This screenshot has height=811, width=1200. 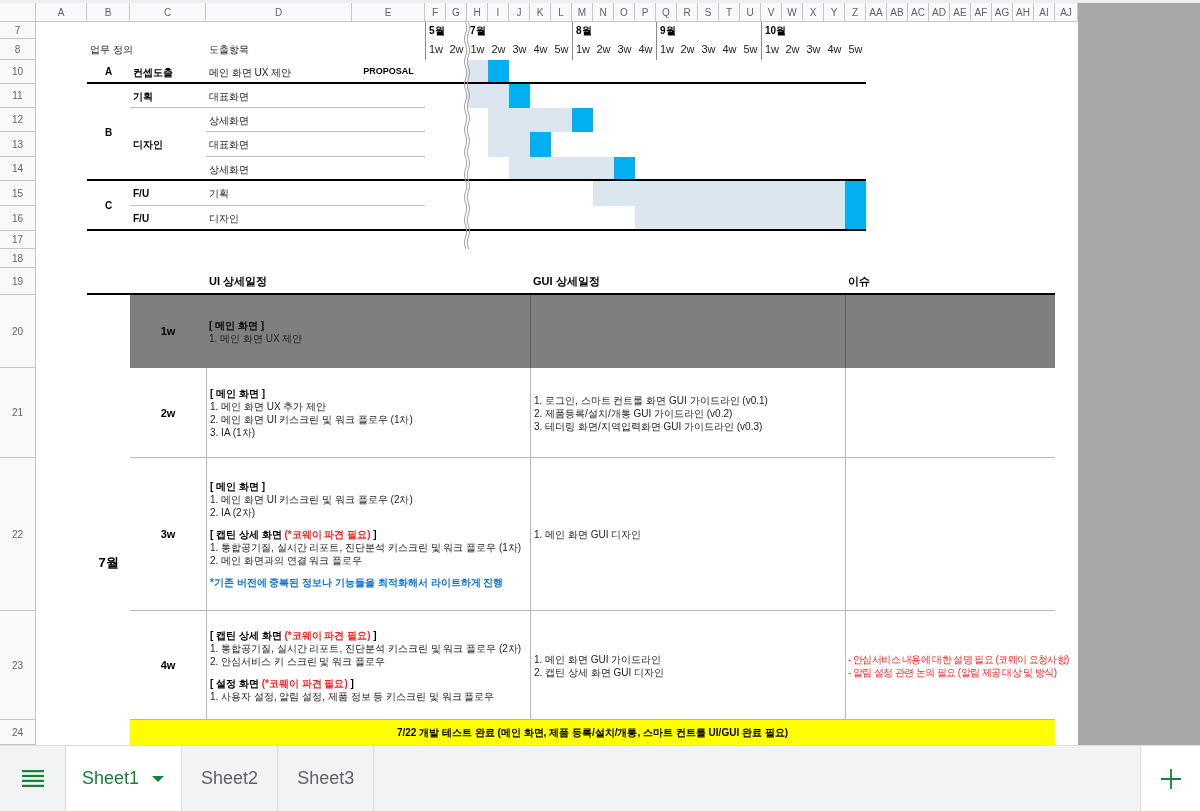 I want to click on add-sheet-button, so click(x=1170, y=778).